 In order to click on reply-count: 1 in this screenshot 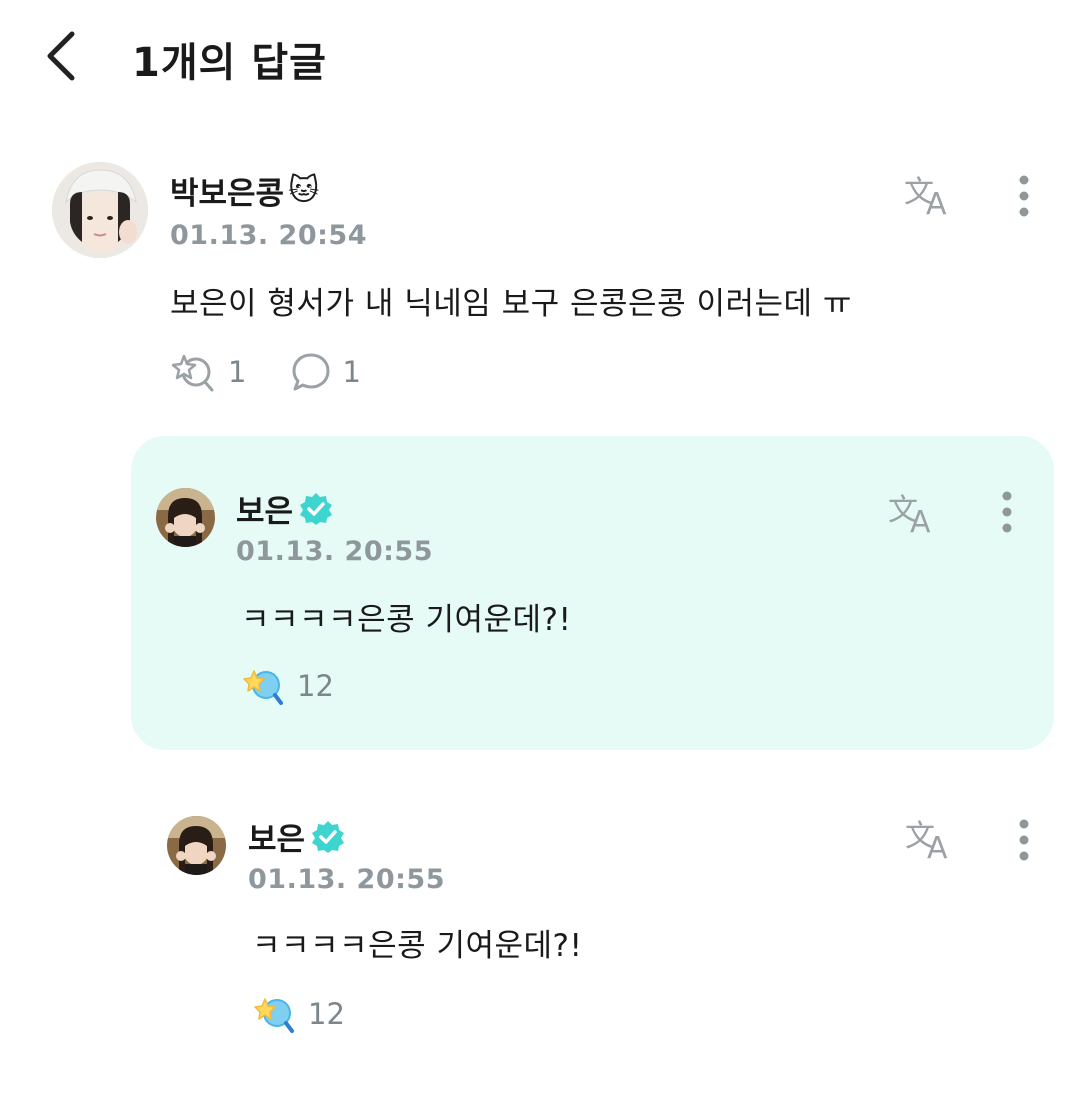, I will do `click(351, 372)`.